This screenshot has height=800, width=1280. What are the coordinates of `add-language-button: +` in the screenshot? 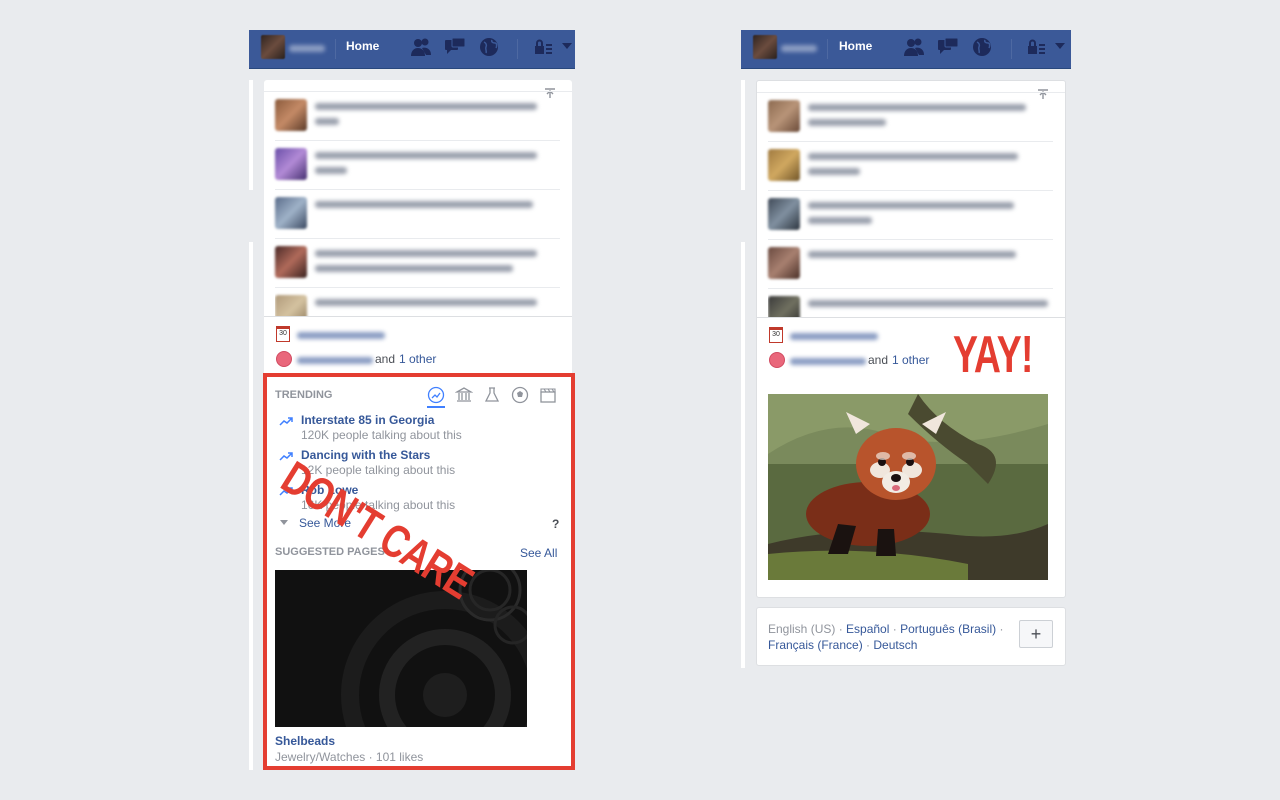 It's located at (1036, 634).